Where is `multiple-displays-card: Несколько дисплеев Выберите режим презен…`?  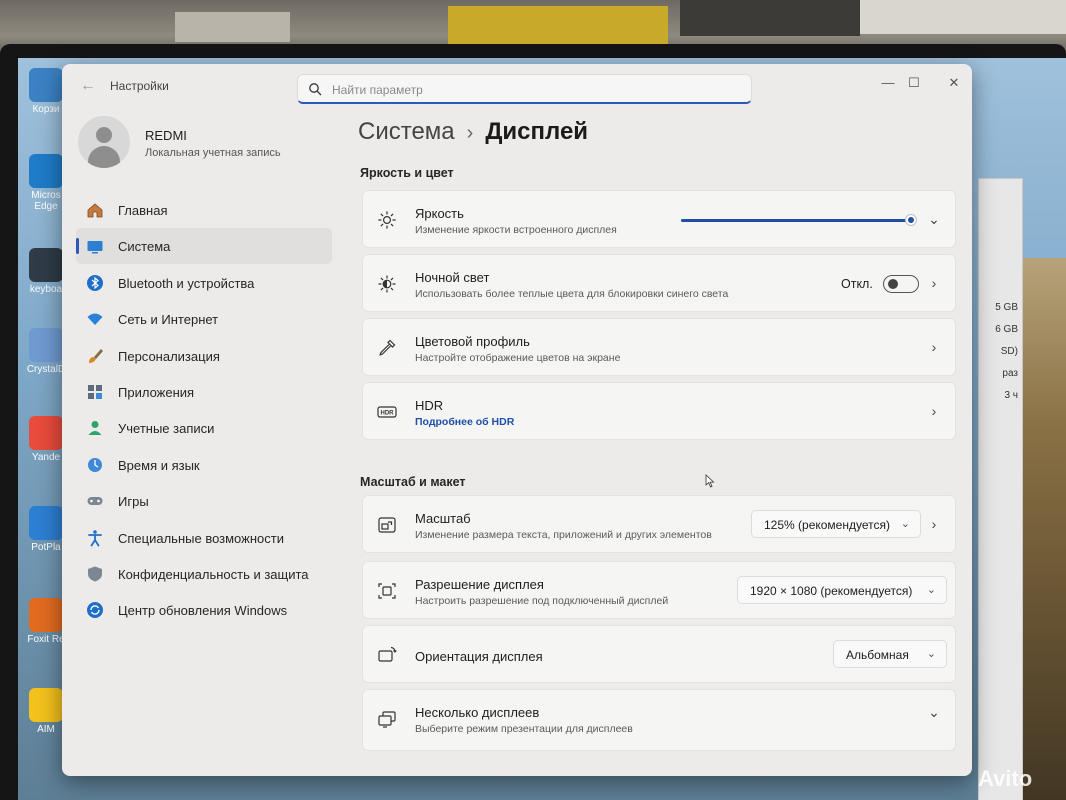
multiple-displays-card: Несколько дисплеев Выберите режим презен… is located at coordinates (659, 720).